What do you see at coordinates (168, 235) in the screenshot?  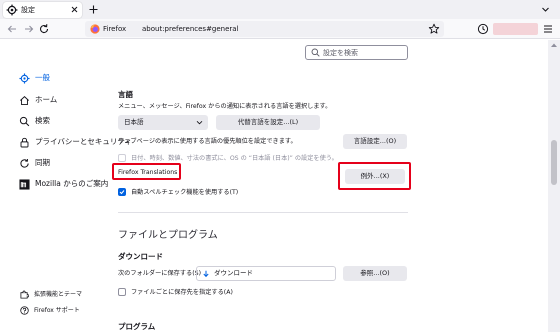 I see `files-heading: ファイルとプログラム` at bounding box center [168, 235].